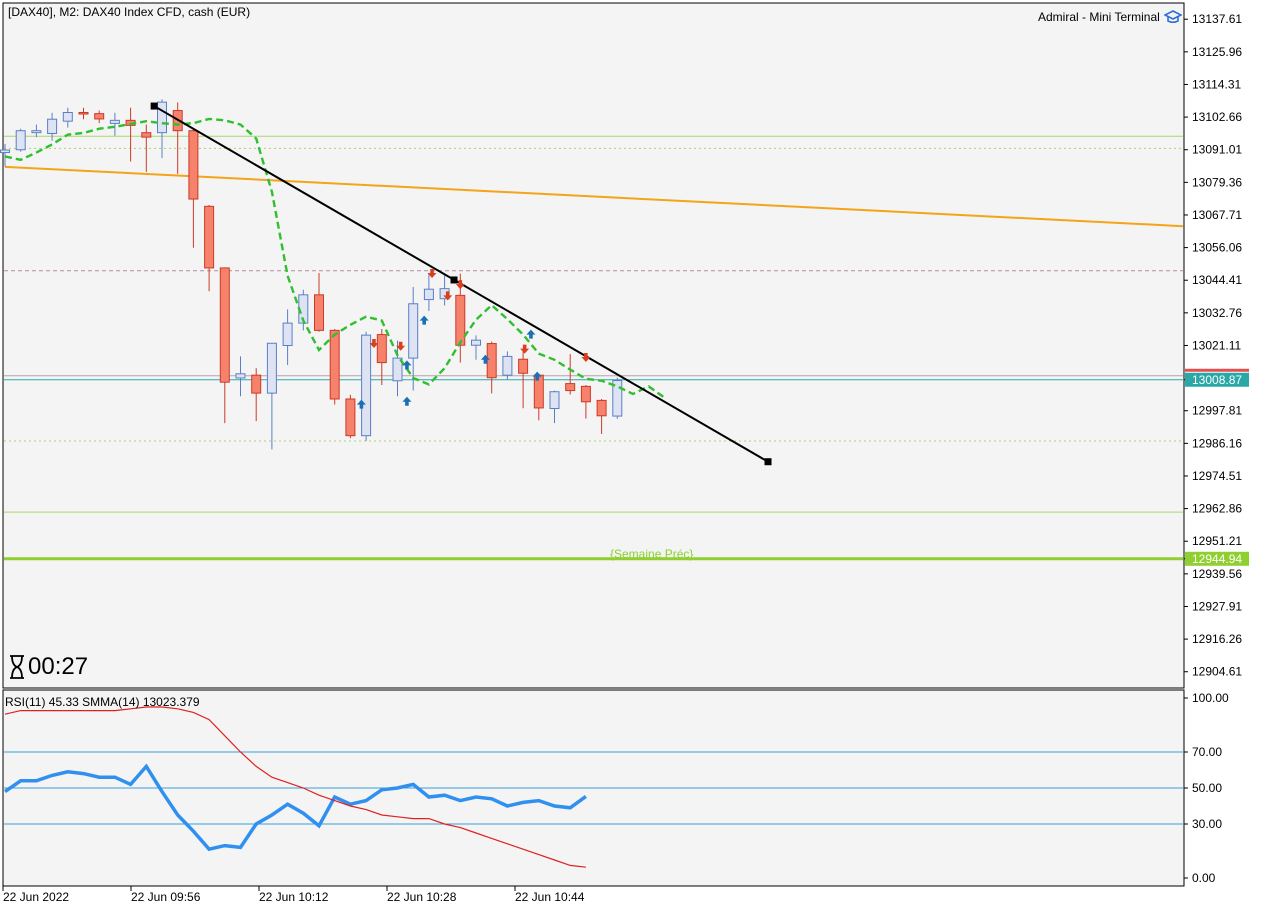 This screenshot has width=1263, height=910. I want to click on price-tick-label: 12939.56, so click(1217, 574).